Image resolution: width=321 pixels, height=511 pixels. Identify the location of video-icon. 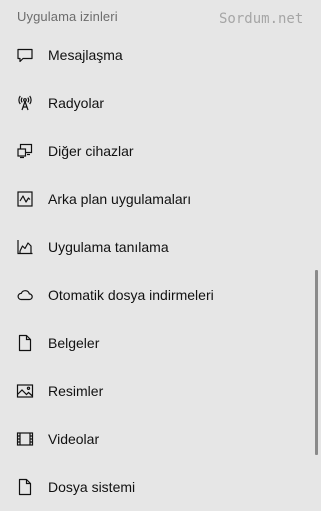
(25, 439).